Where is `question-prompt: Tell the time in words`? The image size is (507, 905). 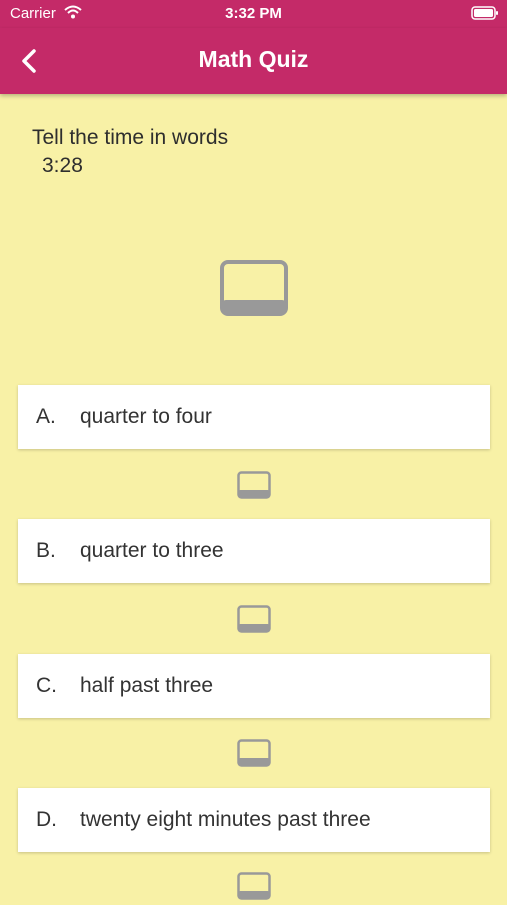 question-prompt: Tell the time in words is located at coordinates (130, 137).